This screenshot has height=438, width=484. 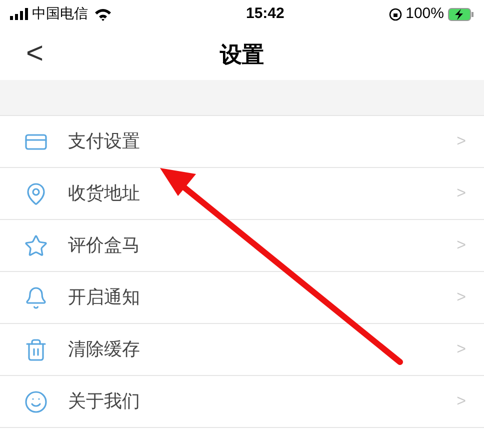 I want to click on carrier-name: 中国电信, so click(x=60, y=14).